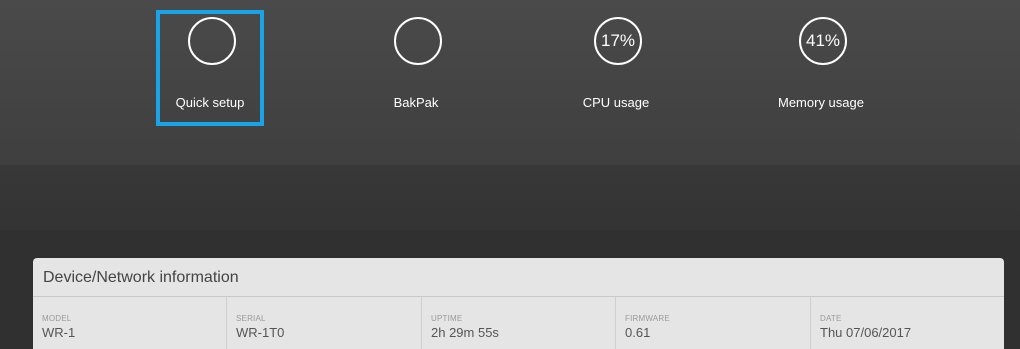  Describe the element at coordinates (129, 323) in the screenshot. I see `model-field: MODEL WR-1` at that location.